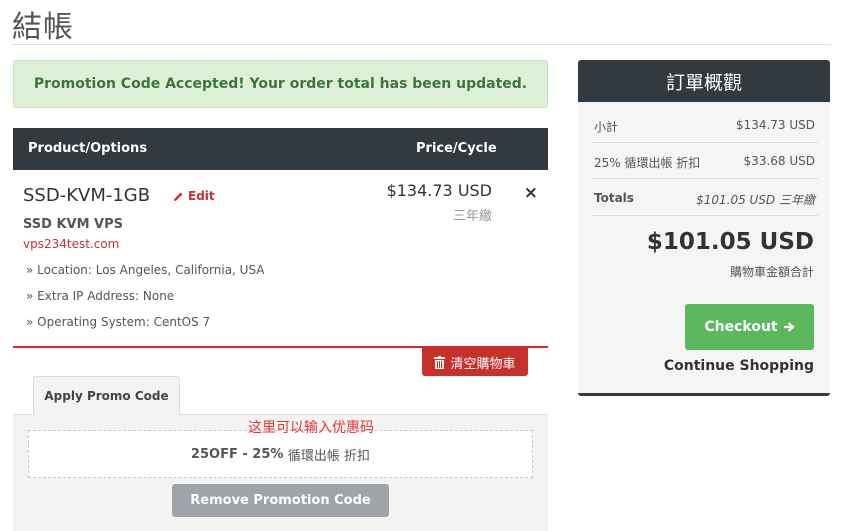  What do you see at coordinates (145, 270) in the screenshot?
I see `item-option-location: » Location: Los Angeles, California, USA` at bounding box center [145, 270].